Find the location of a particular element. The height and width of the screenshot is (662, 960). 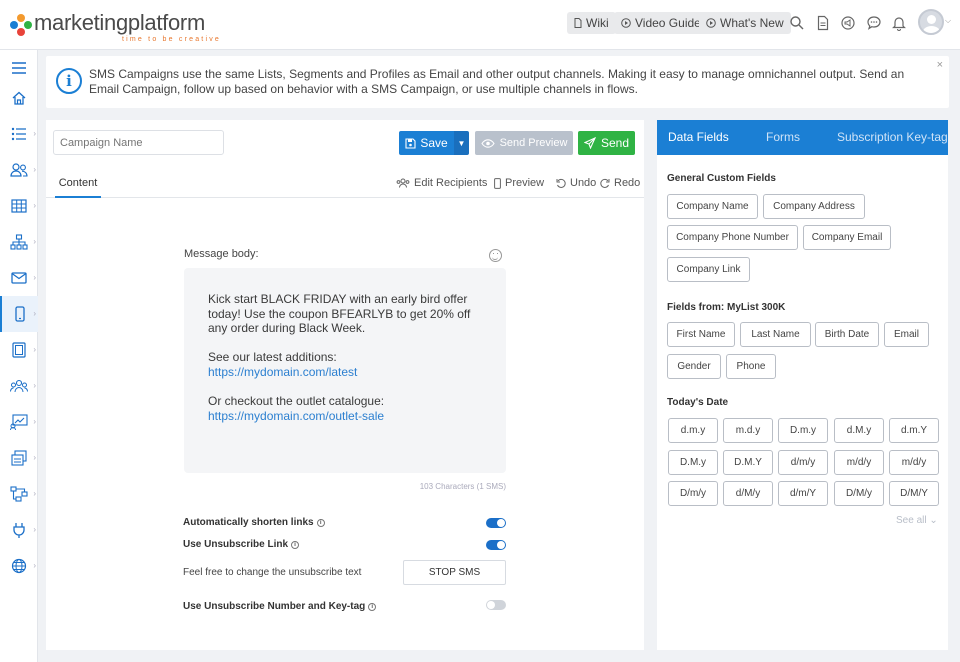

date-format-chip: d.m.Y is located at coordinates (914, 430).